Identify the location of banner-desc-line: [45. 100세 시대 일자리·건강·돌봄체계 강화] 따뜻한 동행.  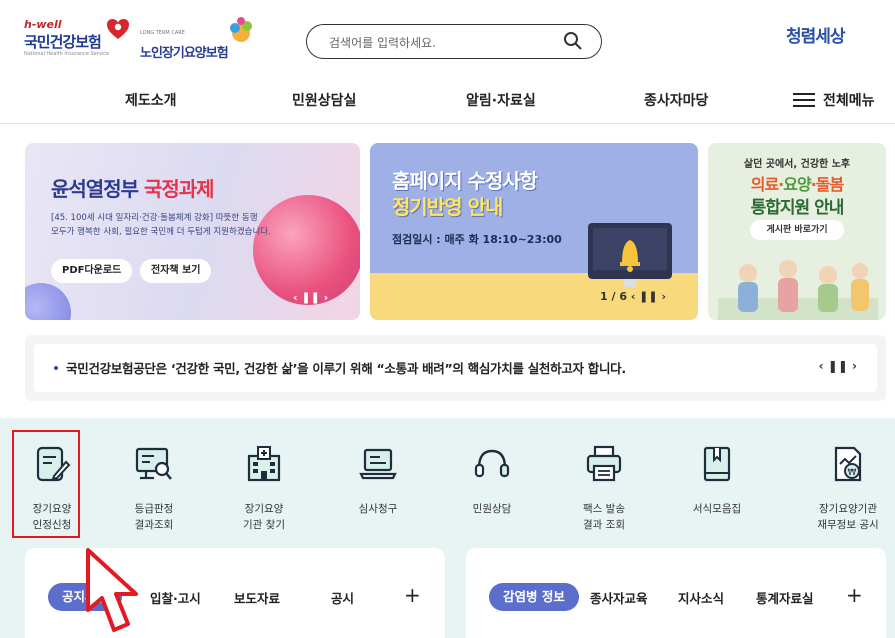
(154, 218).